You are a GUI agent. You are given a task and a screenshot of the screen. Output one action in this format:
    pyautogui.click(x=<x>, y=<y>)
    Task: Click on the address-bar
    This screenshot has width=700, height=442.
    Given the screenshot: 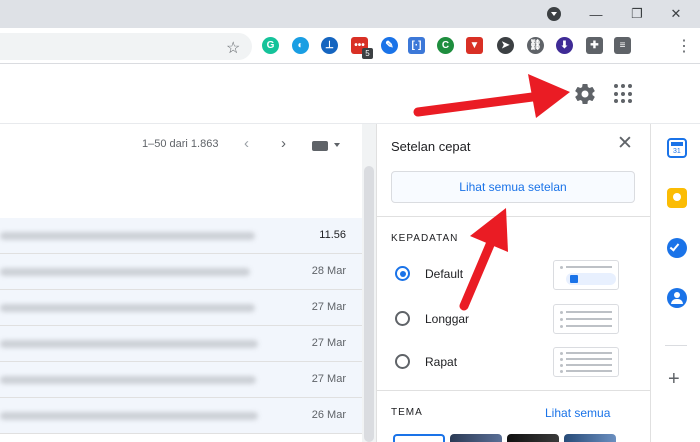 What is the action you would take?
    pyautogui.click(x=126, y=46)
    